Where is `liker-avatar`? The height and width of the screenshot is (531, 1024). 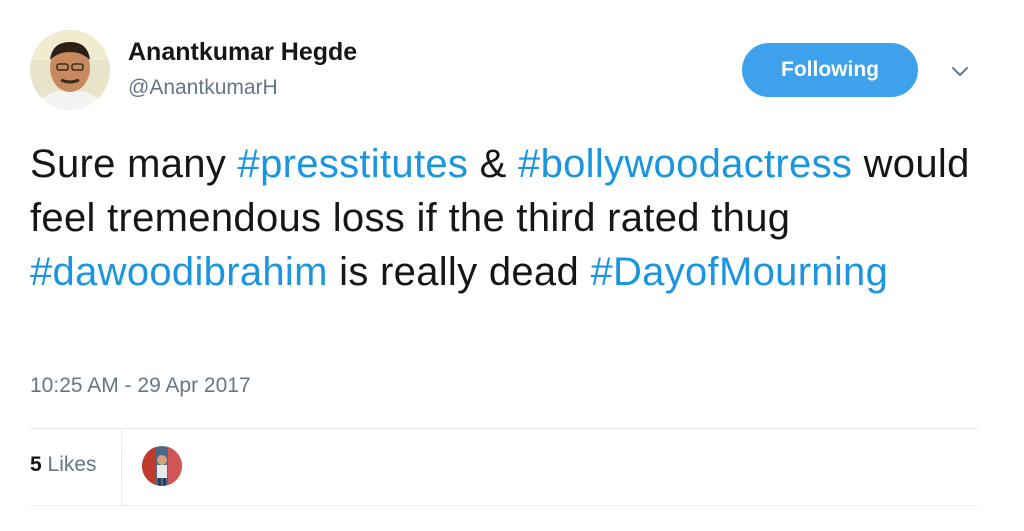 liker-avatar is located at coordinates (162, 466).